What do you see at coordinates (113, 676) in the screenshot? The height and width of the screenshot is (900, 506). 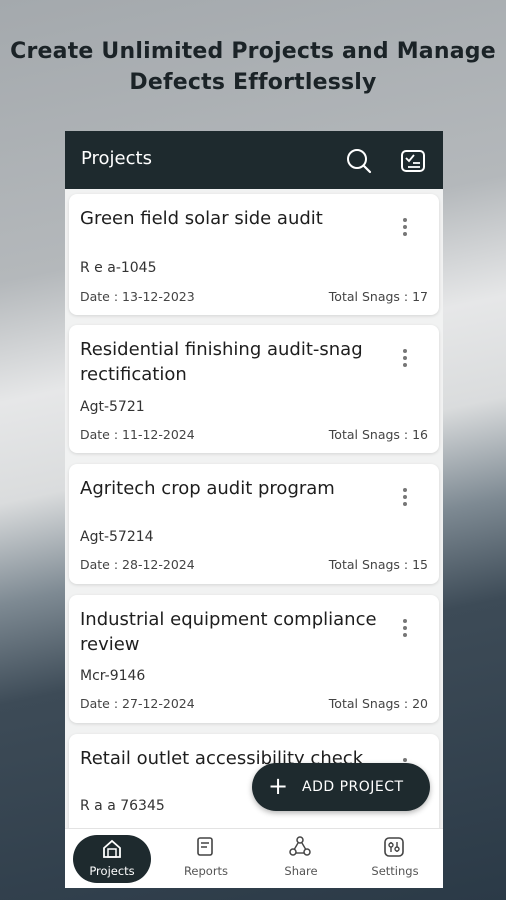 I see `project-code: Mcr-9146` at bounding box center [113, 676].